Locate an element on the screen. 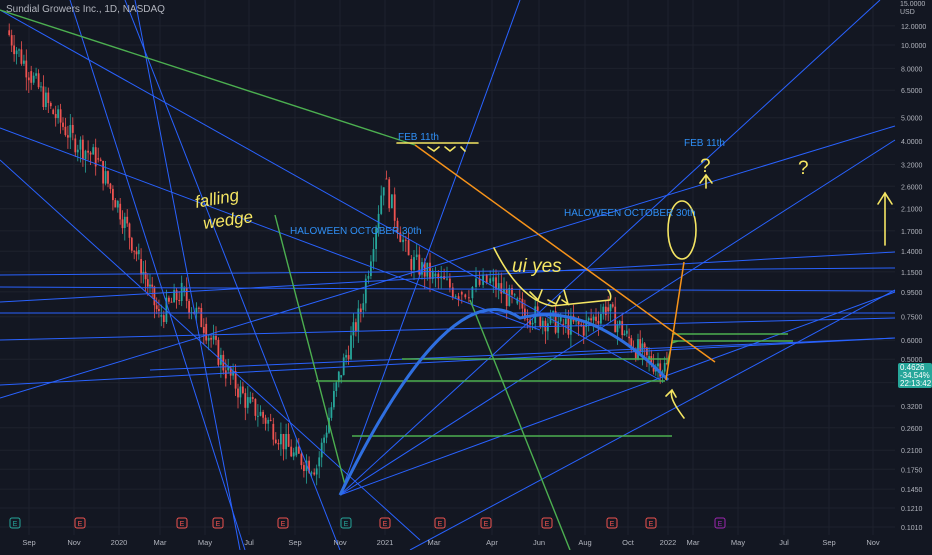  halloween-label-left: HALOWEEN OCTOBER 30th is located at coordinates (356, 231).